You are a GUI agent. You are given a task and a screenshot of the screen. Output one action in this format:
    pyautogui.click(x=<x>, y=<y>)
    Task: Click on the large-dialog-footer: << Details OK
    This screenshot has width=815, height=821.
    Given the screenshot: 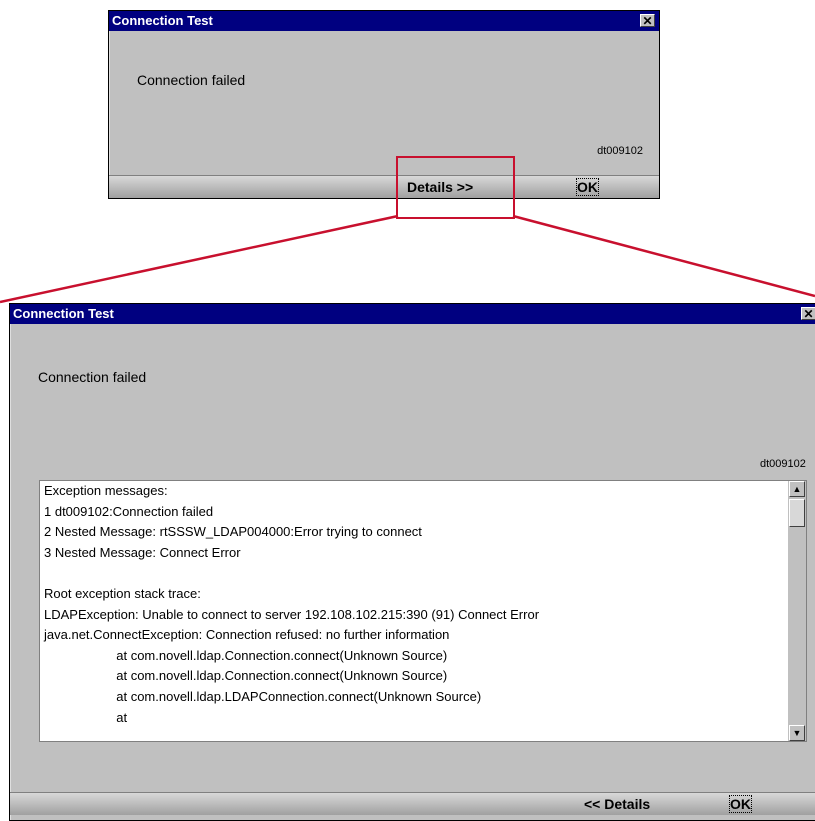 What is the action you would take?
    pyautogui.click(x=412, y=803)
    